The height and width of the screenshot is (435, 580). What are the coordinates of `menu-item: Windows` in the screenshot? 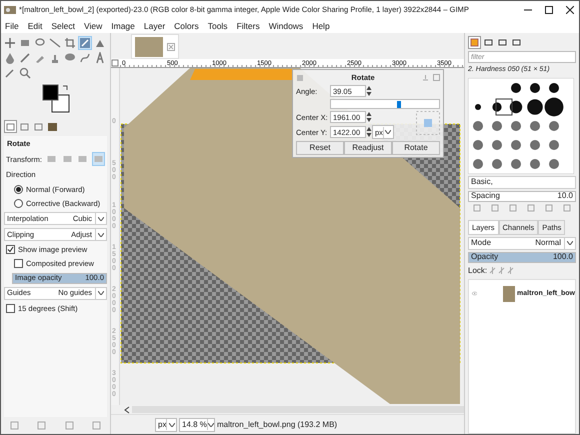 It's located at (286, 26).